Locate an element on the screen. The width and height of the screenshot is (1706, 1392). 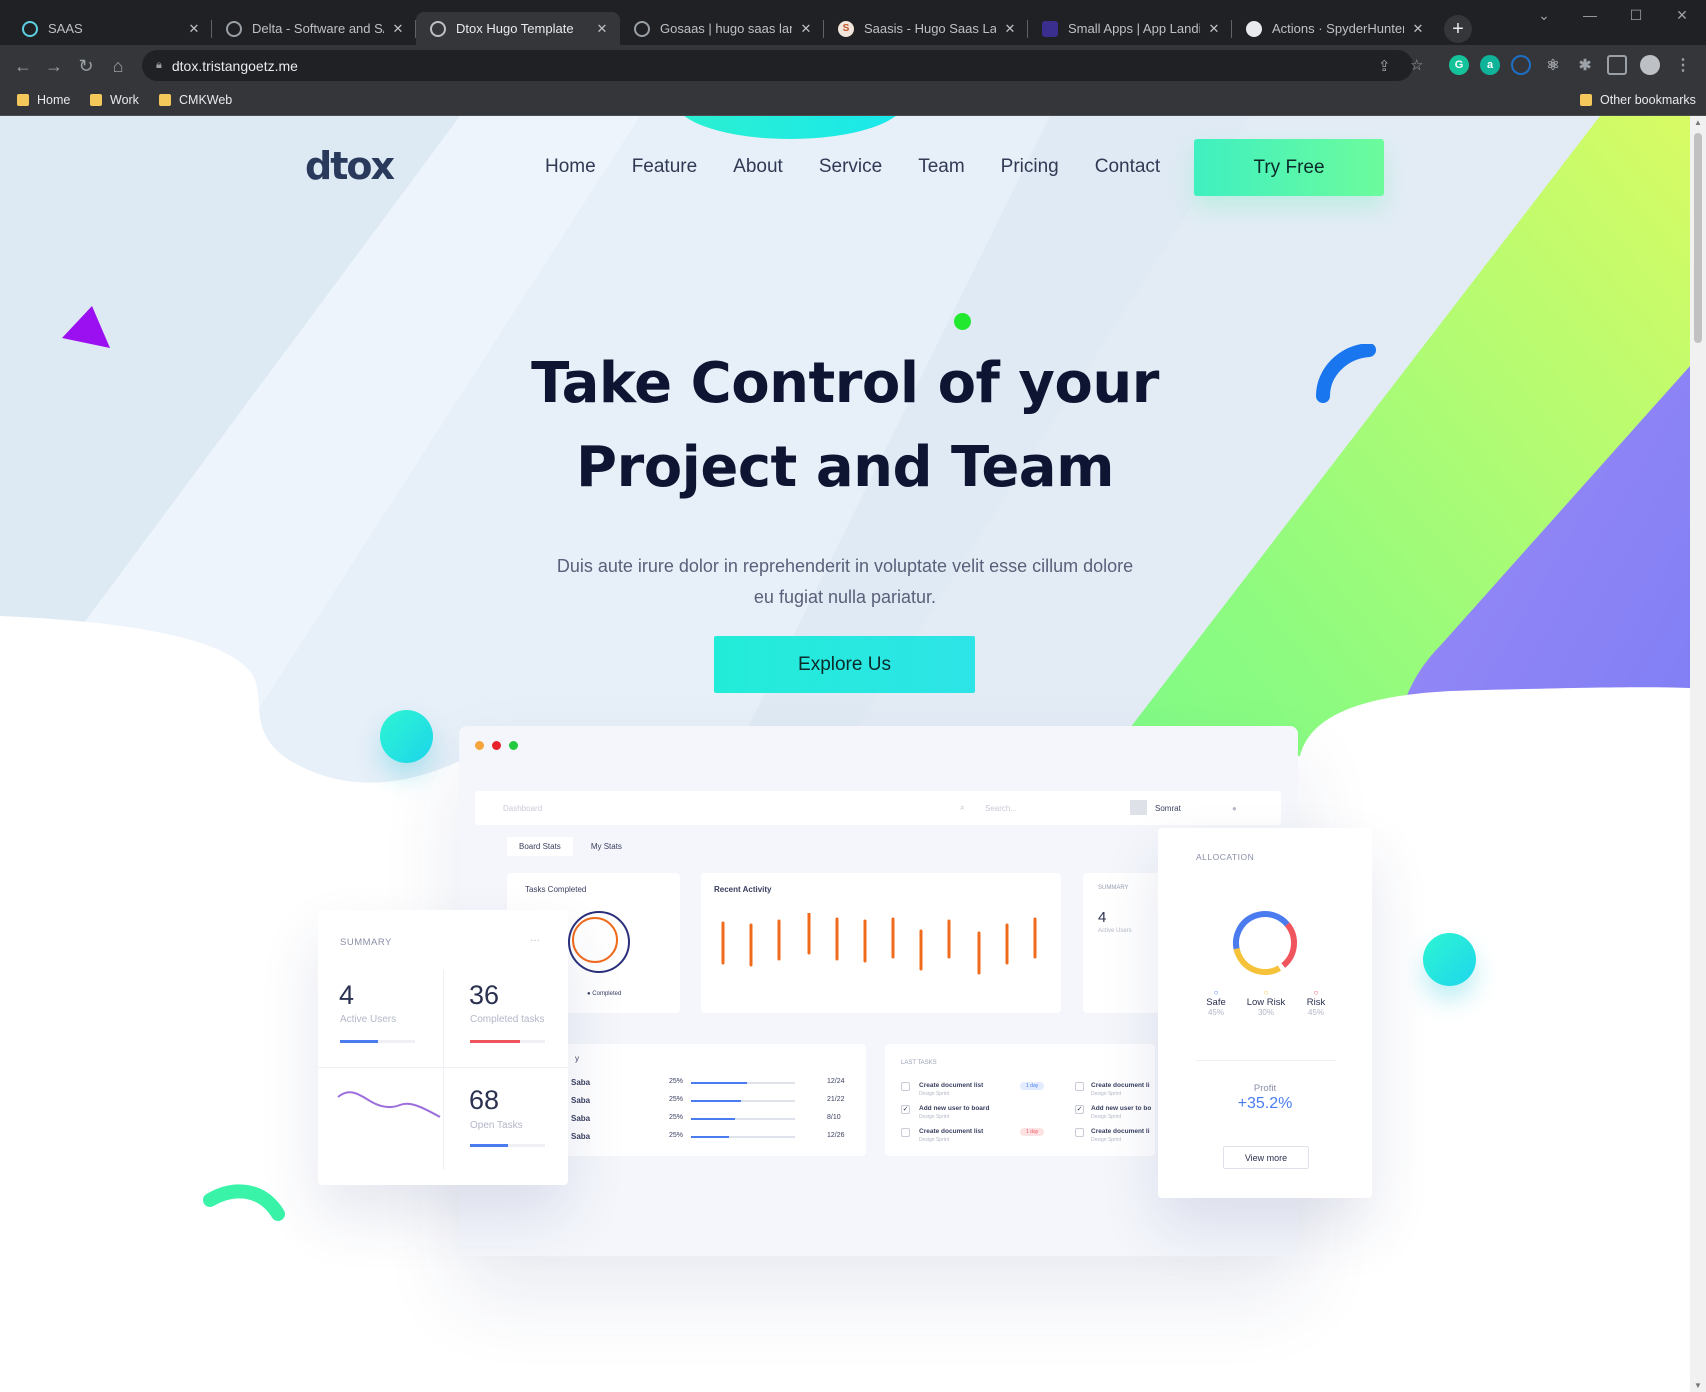
nav-home: Home is located at coordinates (570, 167).